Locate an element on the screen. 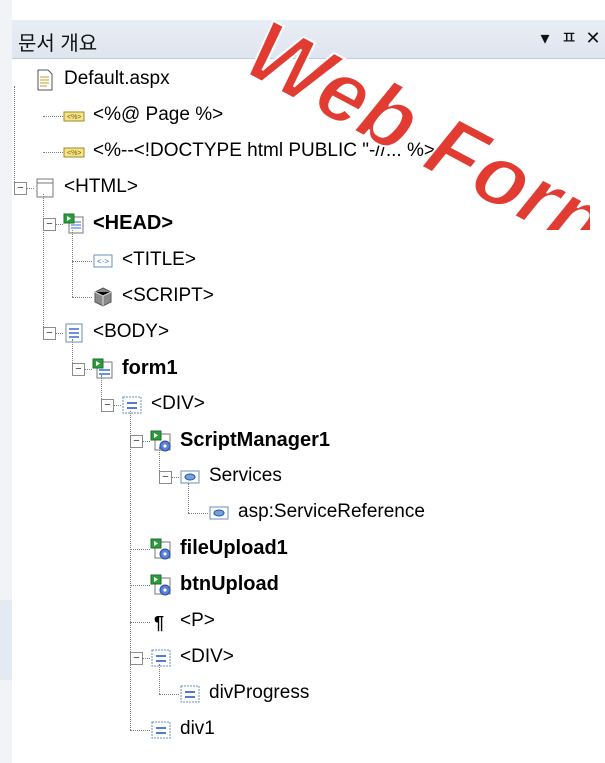 The height and width of the screenshot is (763, 605). paragraph-icon: ¶ is located at coordinates (161, 622).